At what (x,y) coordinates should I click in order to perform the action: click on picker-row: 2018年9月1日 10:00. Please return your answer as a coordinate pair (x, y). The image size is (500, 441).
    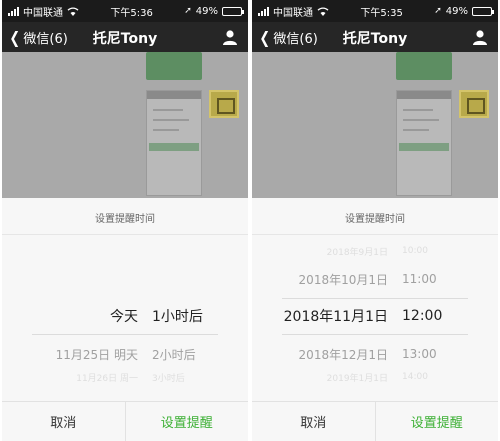
    Looking at the image, I should click on (375, 252).